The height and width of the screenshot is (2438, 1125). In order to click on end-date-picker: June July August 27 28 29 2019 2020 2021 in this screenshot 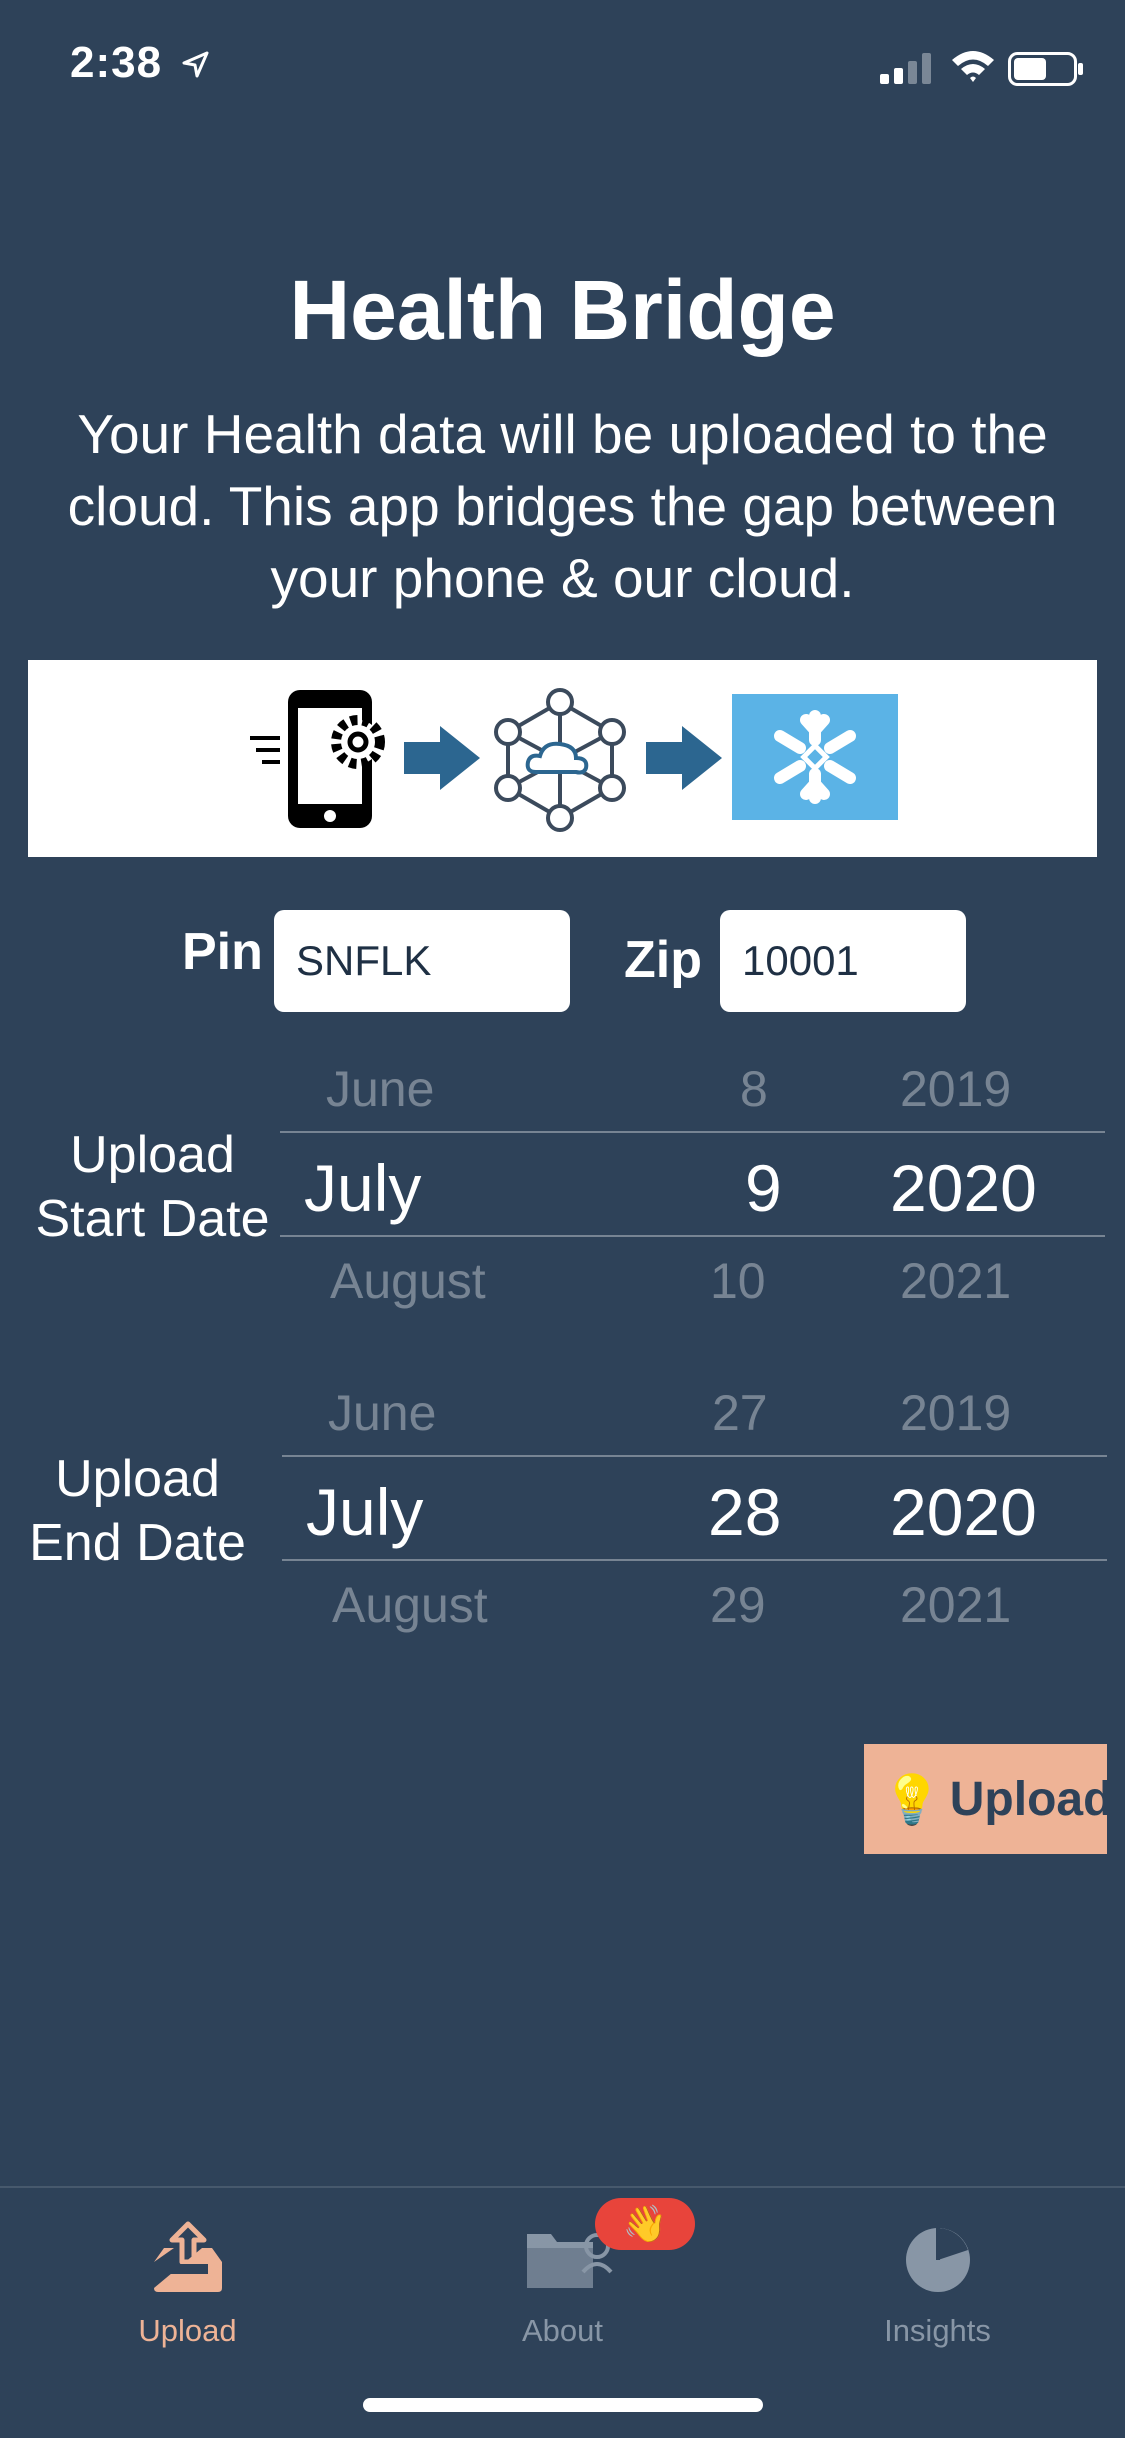, I will do `click(694, 1509)`.